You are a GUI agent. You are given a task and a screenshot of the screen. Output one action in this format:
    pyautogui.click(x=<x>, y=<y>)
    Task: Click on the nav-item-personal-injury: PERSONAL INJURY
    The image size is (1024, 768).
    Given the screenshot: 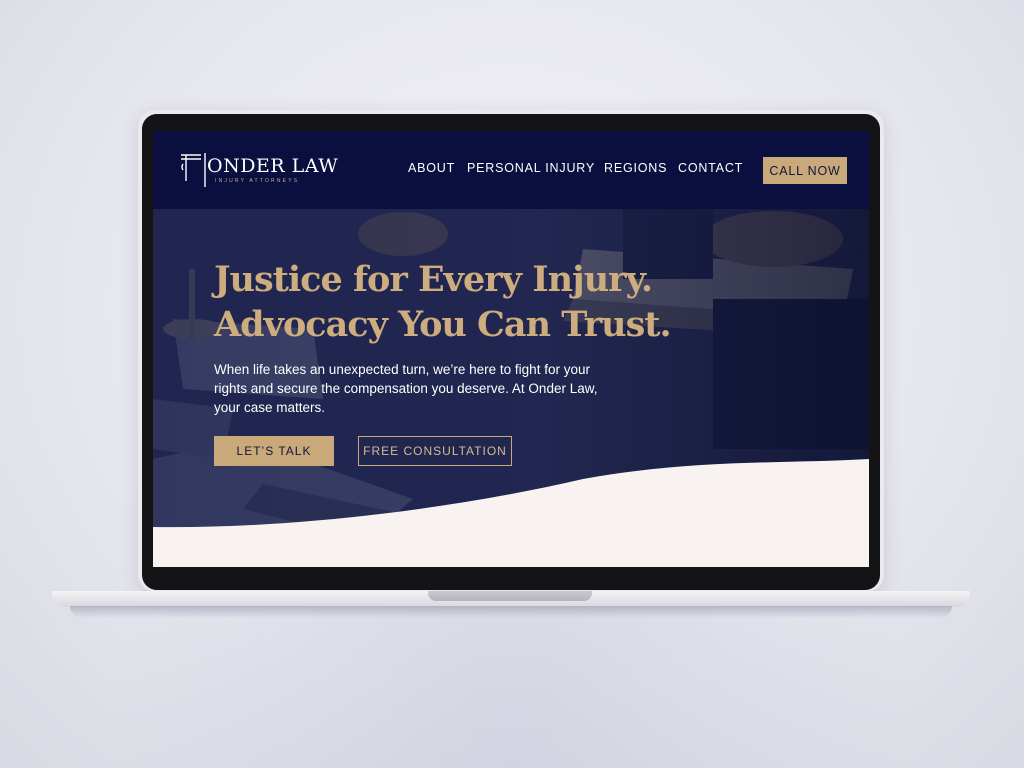 What is the action you would take?
    pyautogui.click(x=531, y=168)
    